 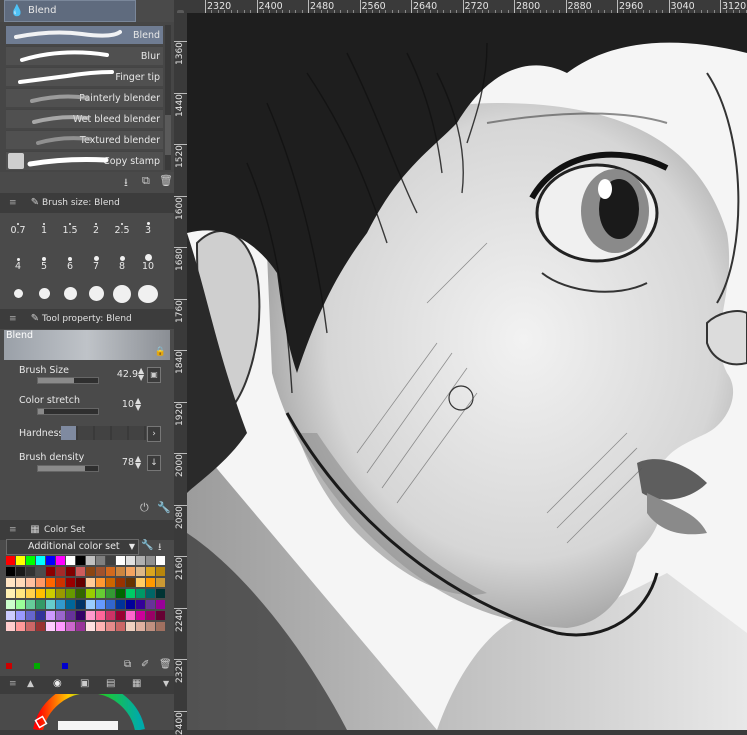 What do you see at coordinates (122, 265) in the screenshot?
I see `brush-size-cell: 8` at bounding box center [122, 265].